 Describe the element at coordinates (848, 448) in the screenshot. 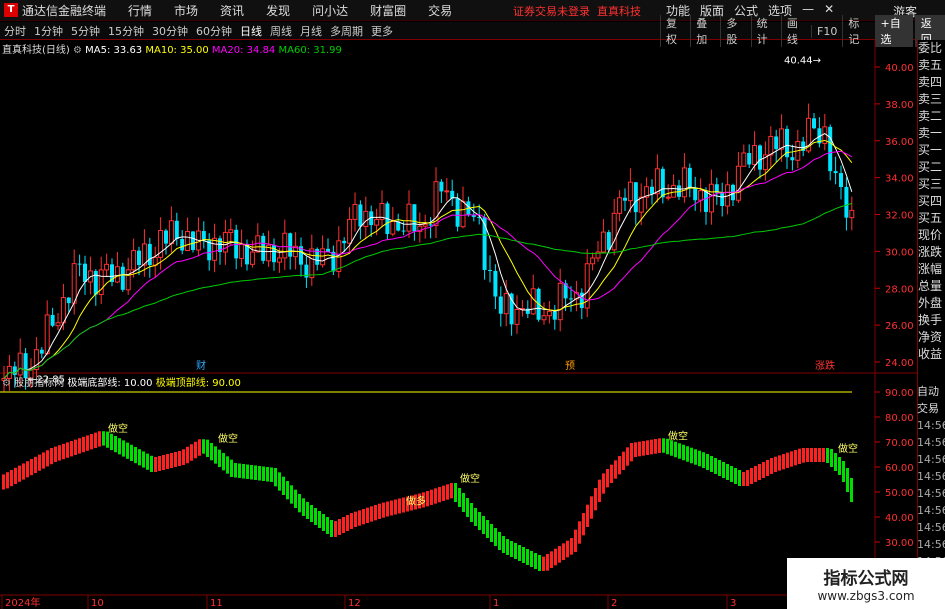

I see `signal-label: 做空` at that location.